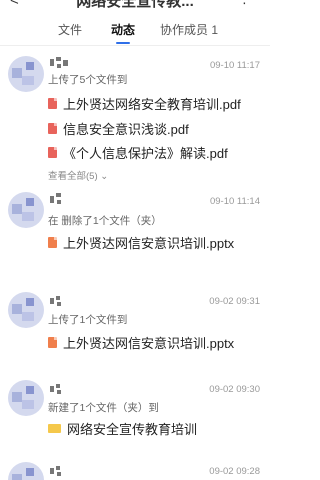  What do you see at coordinates (105, 221) in the screenshot?
I see `action-text: 在 删除了1个文件（夹）` at bounding box center [105, 221].